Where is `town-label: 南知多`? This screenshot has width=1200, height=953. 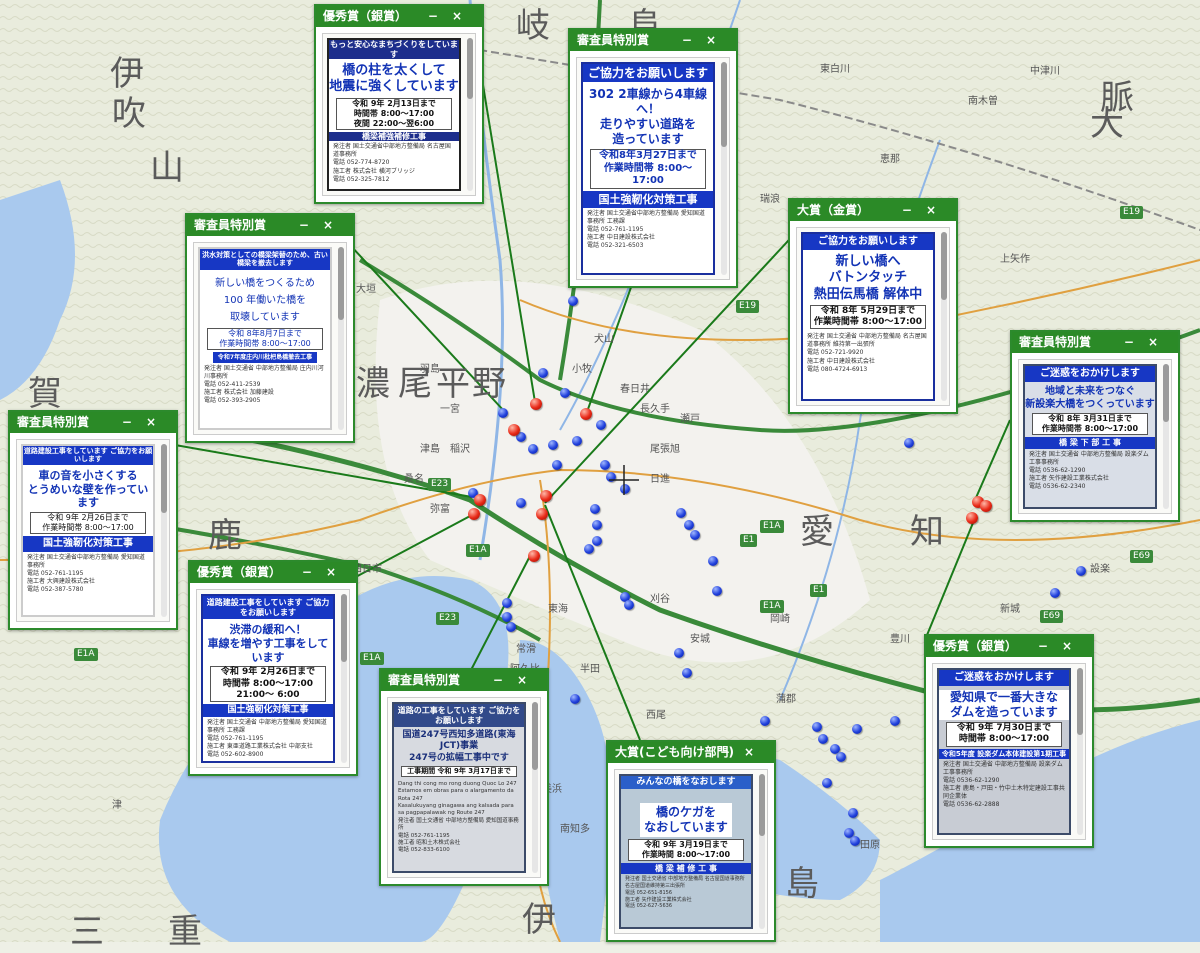
town-label: 南知多 is located at coordinates (575, 829).